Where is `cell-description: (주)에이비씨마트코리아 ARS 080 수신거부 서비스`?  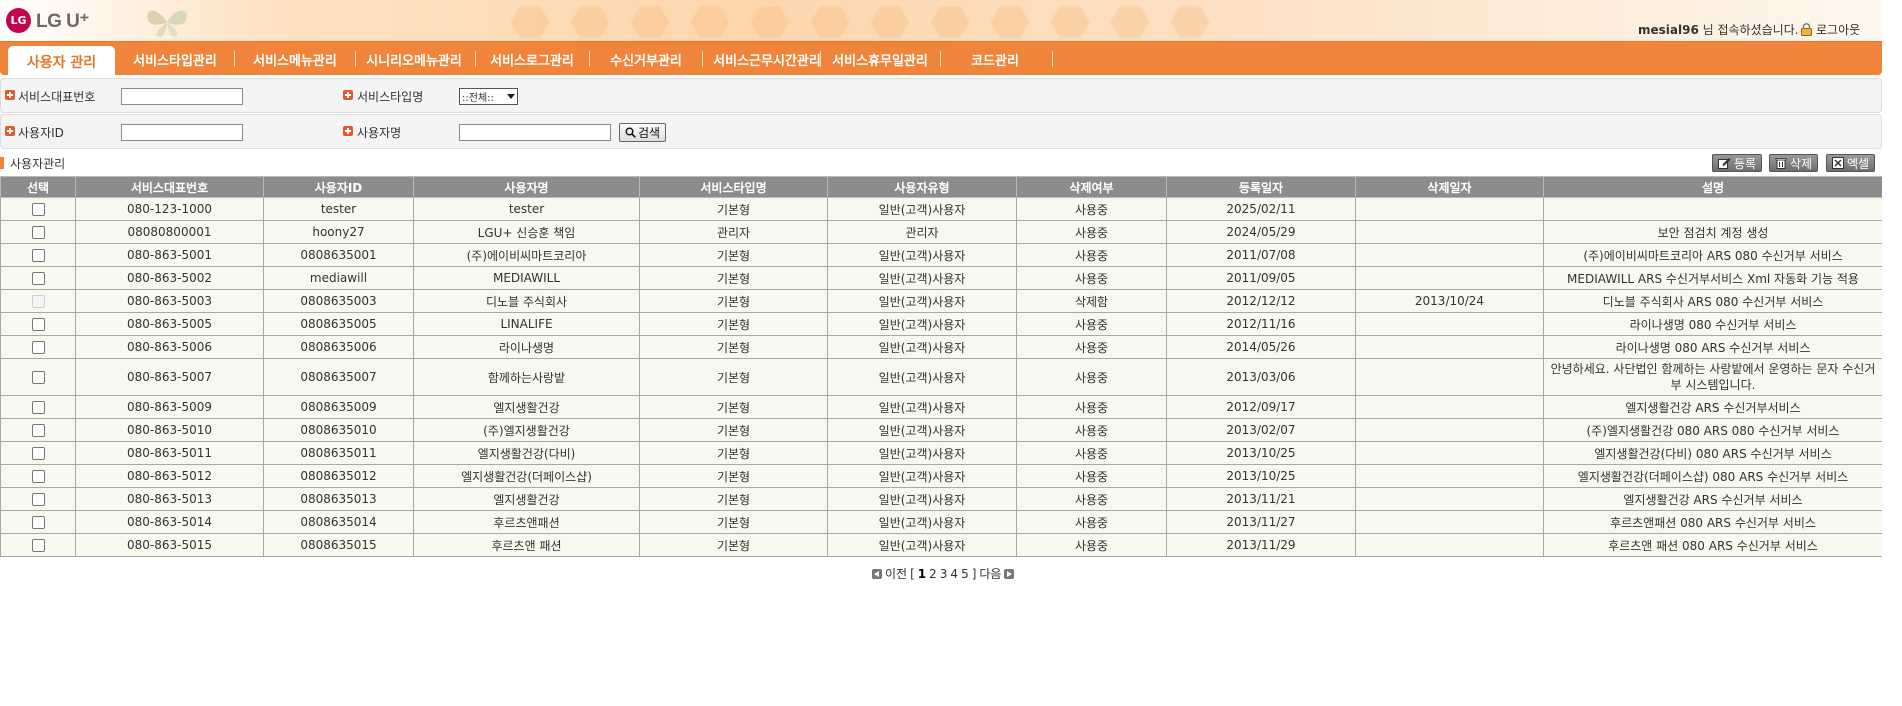
cell-description: (주)에이비씨마트코리아 ARS 080 수신거부 서비스 is located at coordinates (1713, 255).